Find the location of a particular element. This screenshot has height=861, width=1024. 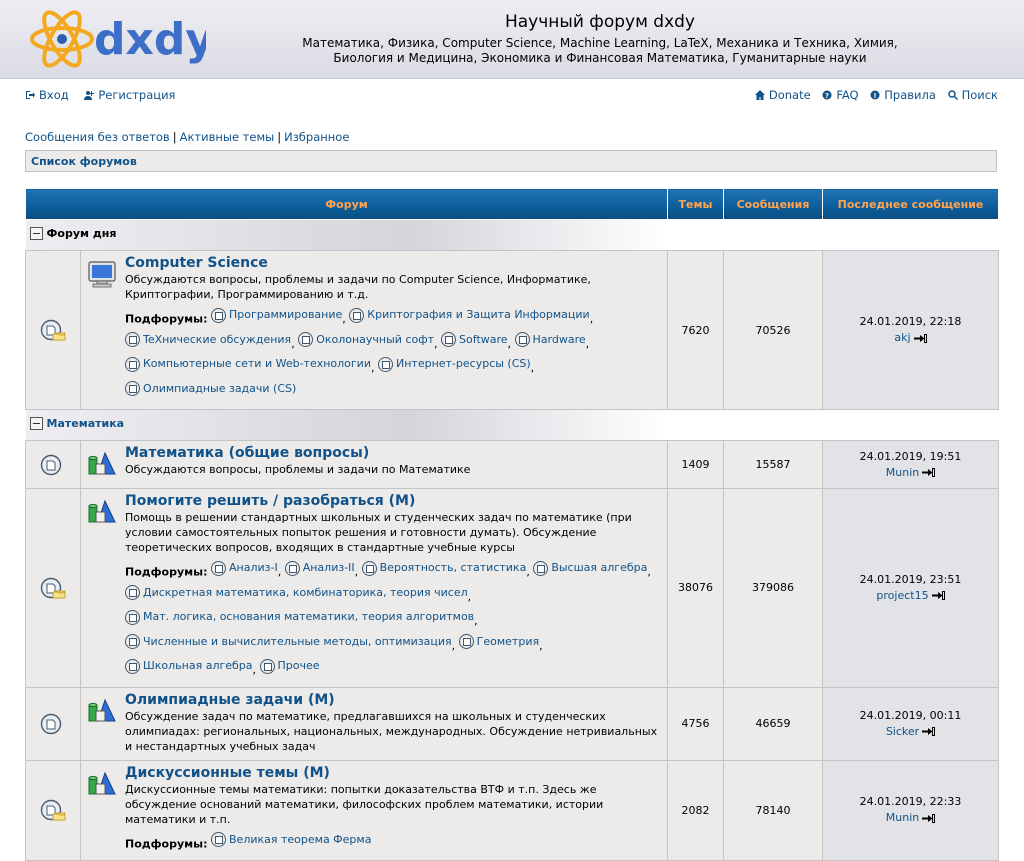

subforum-link: Криптография и Защита Информации is located at coordinates (478, 315).